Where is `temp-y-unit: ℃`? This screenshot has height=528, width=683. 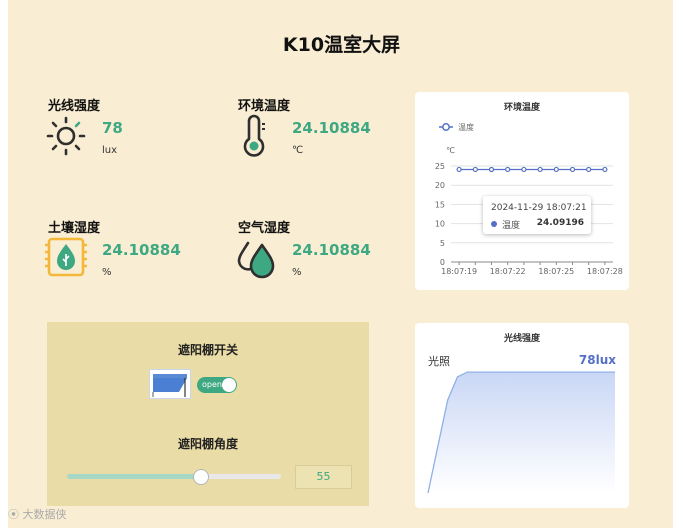
temp-y-unit: ℃ is located at coordinates (450, 150).